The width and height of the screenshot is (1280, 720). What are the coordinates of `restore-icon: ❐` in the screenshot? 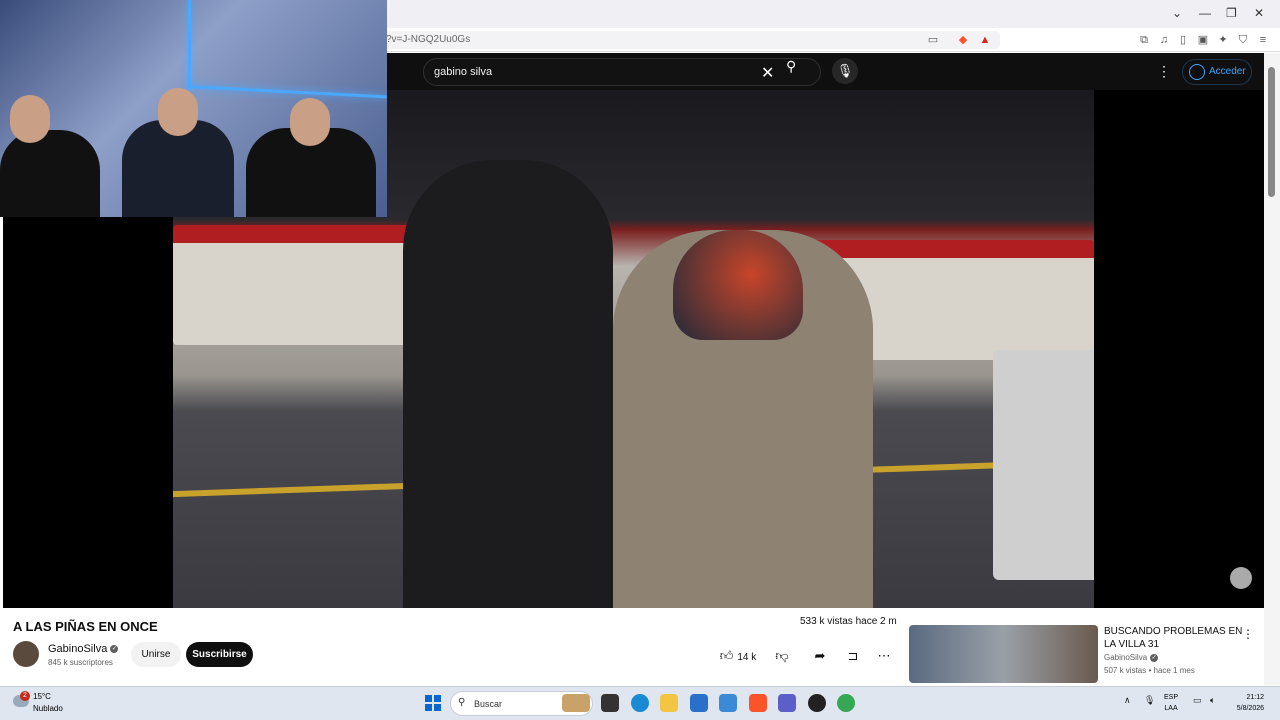 It's located at (1231, 13).